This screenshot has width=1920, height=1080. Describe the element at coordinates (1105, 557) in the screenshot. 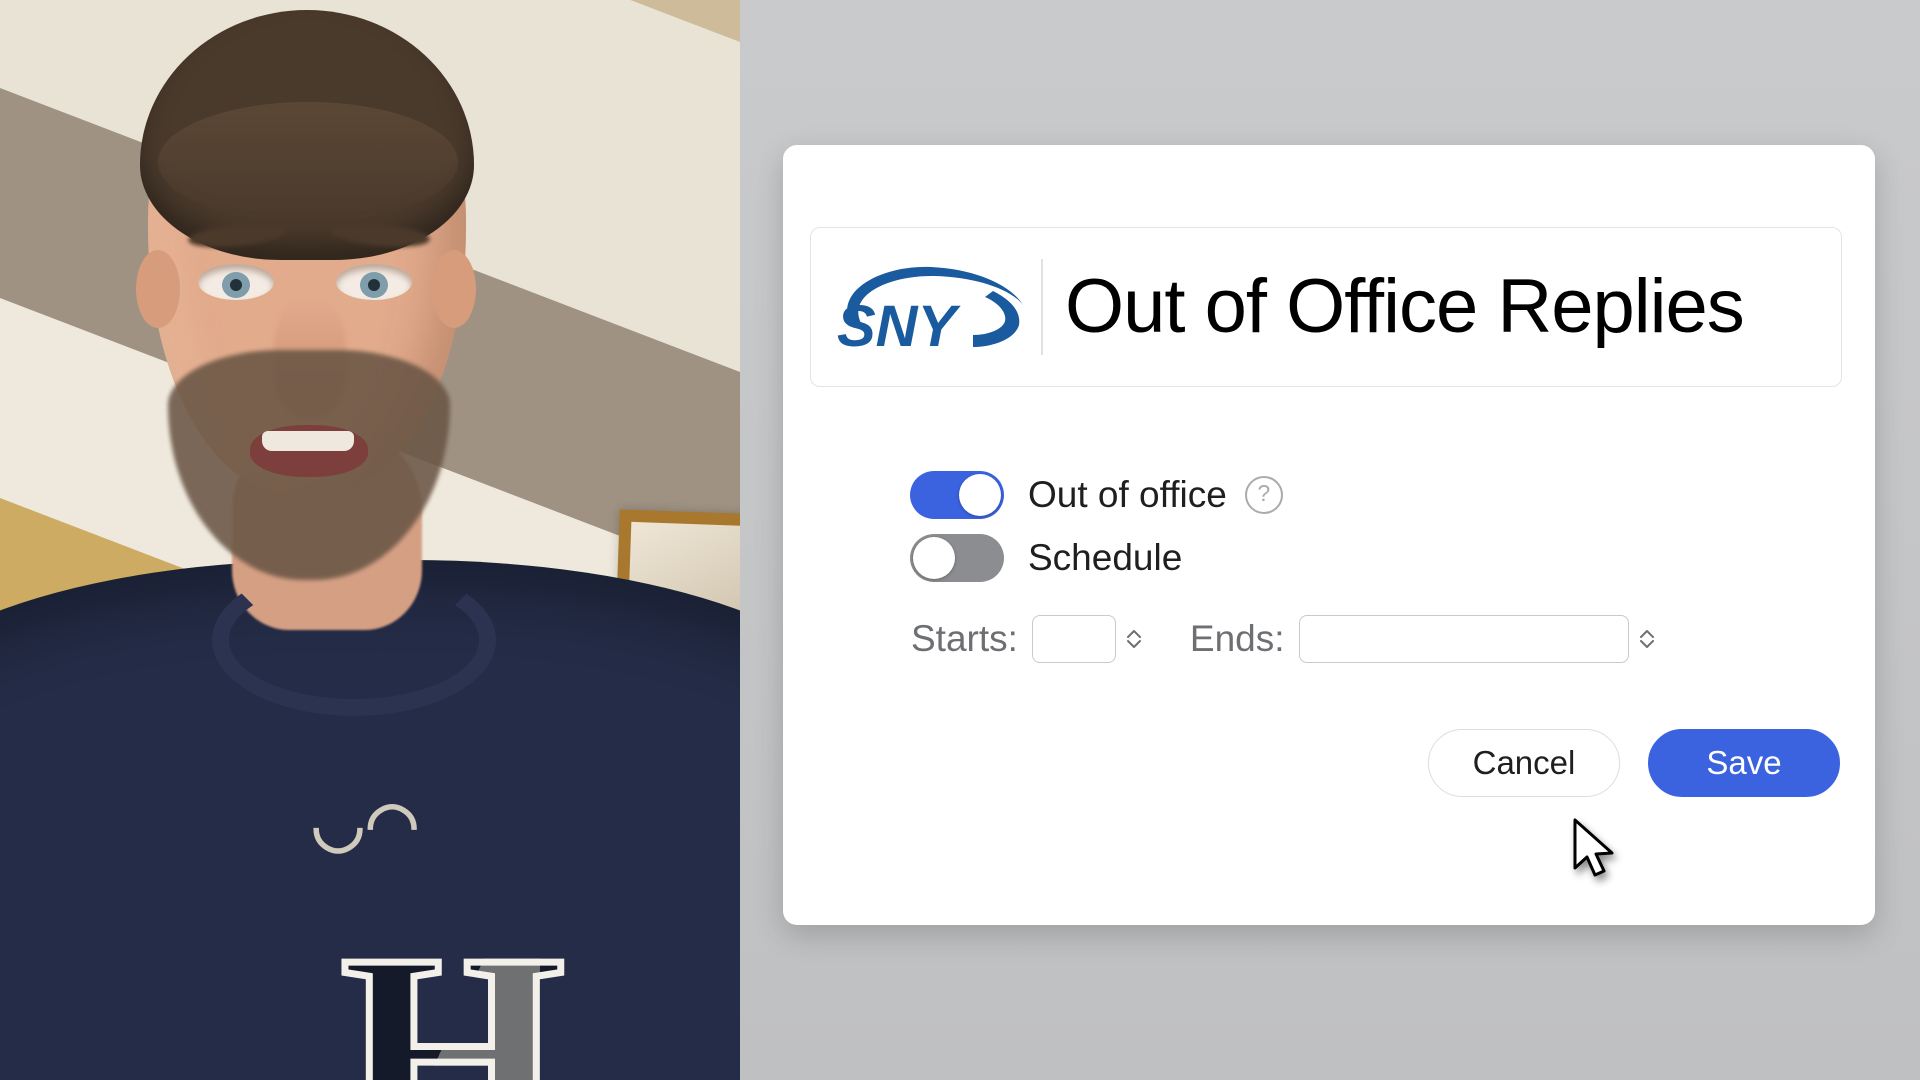

I see `schedule-label: Schedule` at that location.